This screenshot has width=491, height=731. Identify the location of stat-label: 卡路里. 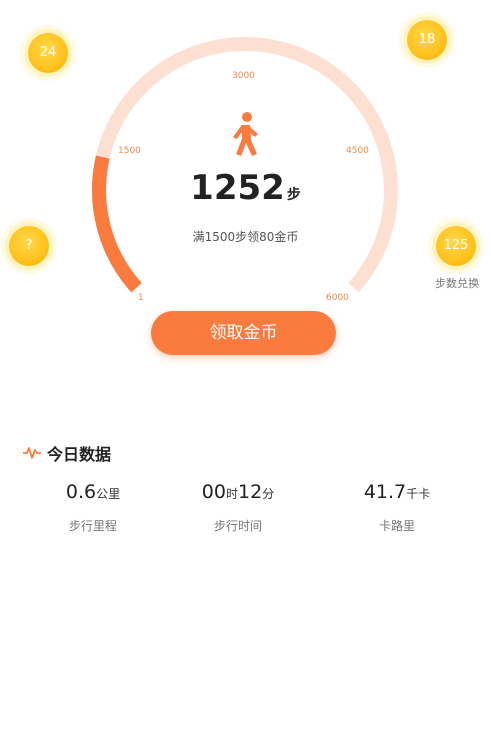
(396, 526).